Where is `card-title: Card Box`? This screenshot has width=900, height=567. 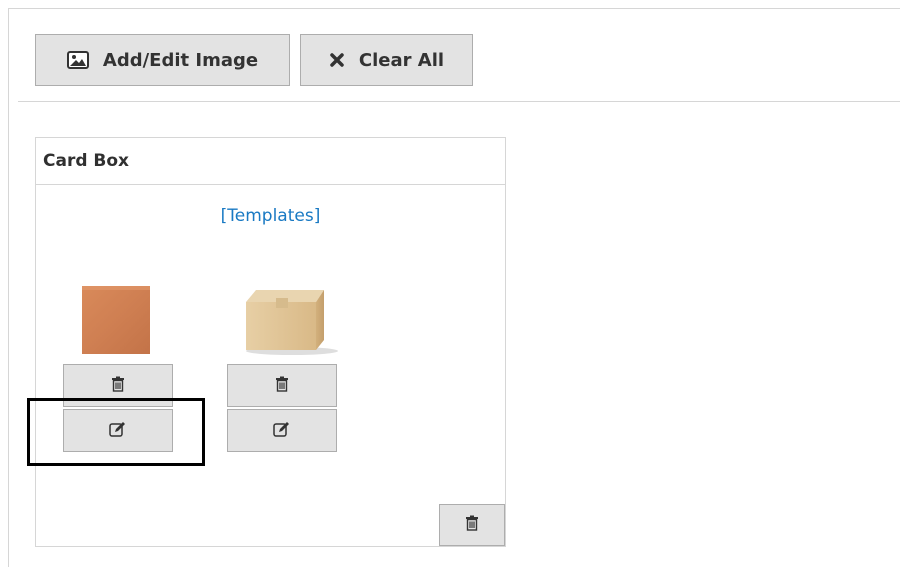
card-title: Card Box is located at coordinates (86, 161).